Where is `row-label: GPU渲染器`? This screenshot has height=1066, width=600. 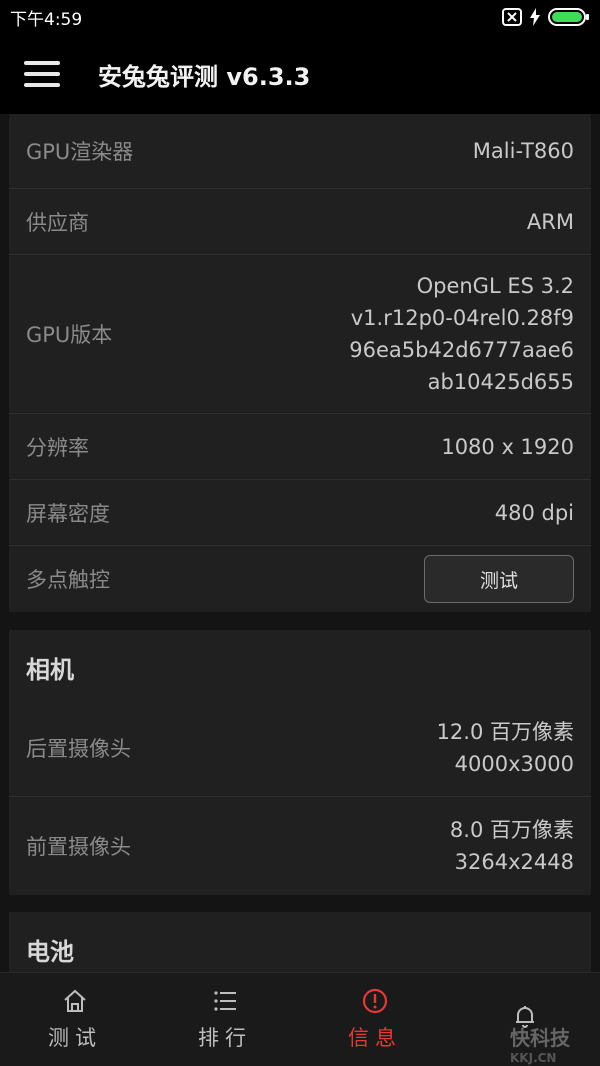 row-label: GPU渲染器 is located at coordinates (80, 152).